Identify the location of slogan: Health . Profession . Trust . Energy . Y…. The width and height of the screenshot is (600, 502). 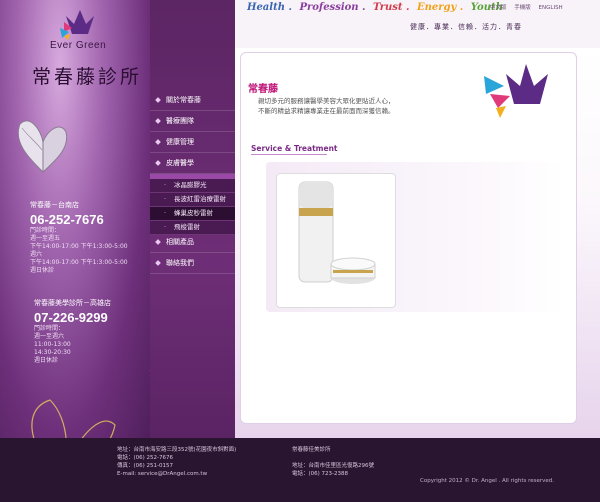
(377, 7).